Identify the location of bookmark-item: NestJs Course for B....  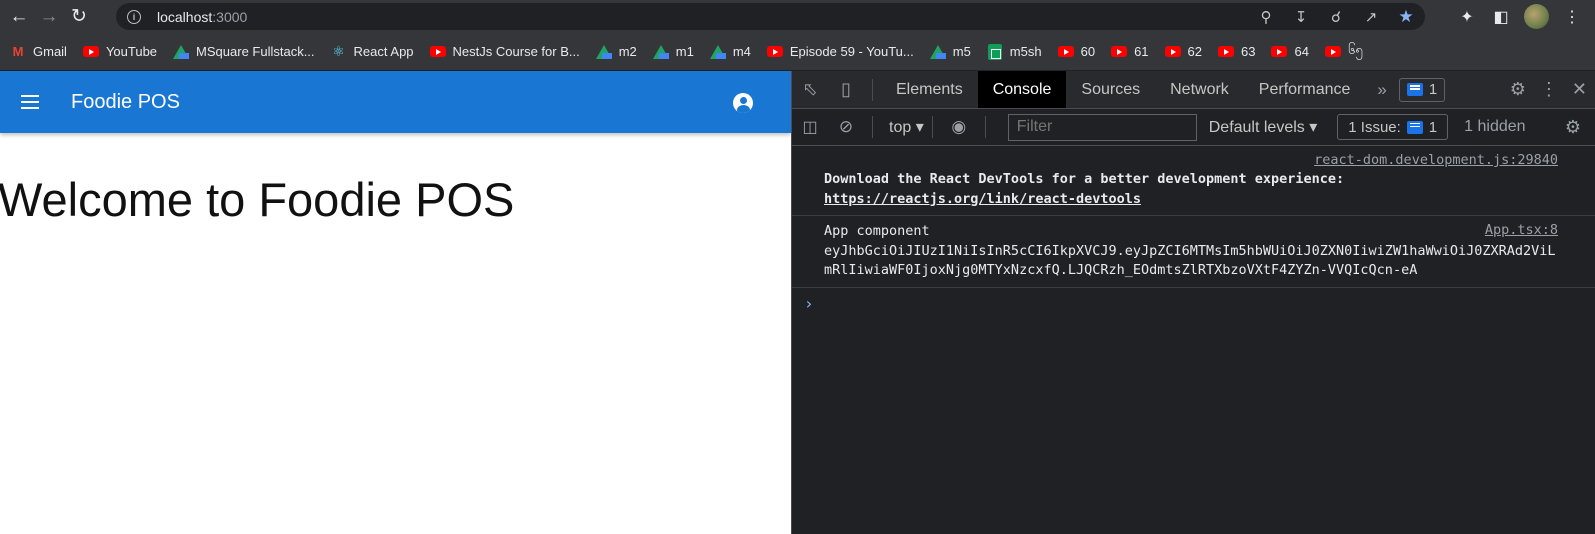
(508, 52).